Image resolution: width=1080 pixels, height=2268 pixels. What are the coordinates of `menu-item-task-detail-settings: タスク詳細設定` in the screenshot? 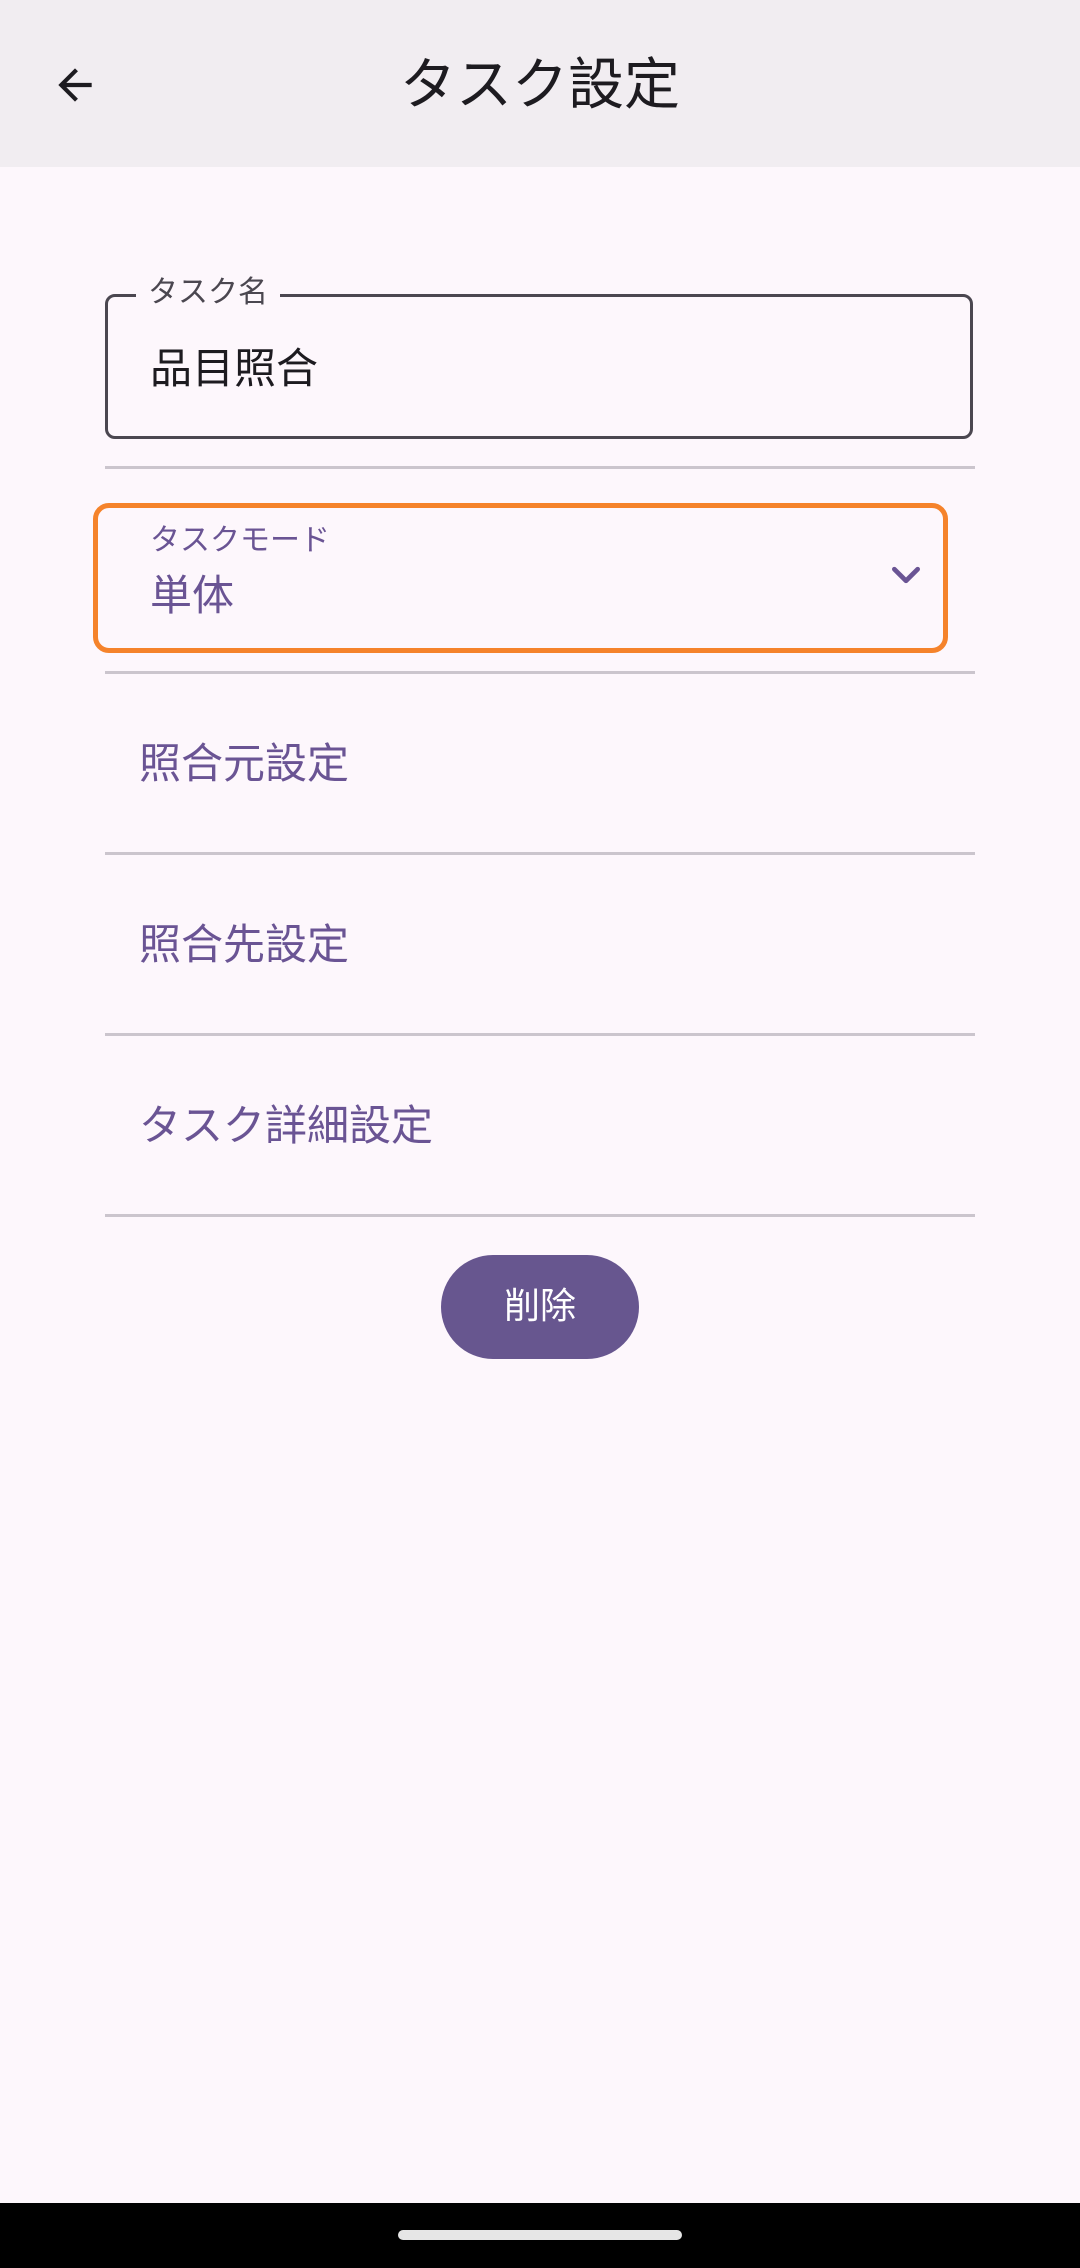 It's located at (540, 1126).